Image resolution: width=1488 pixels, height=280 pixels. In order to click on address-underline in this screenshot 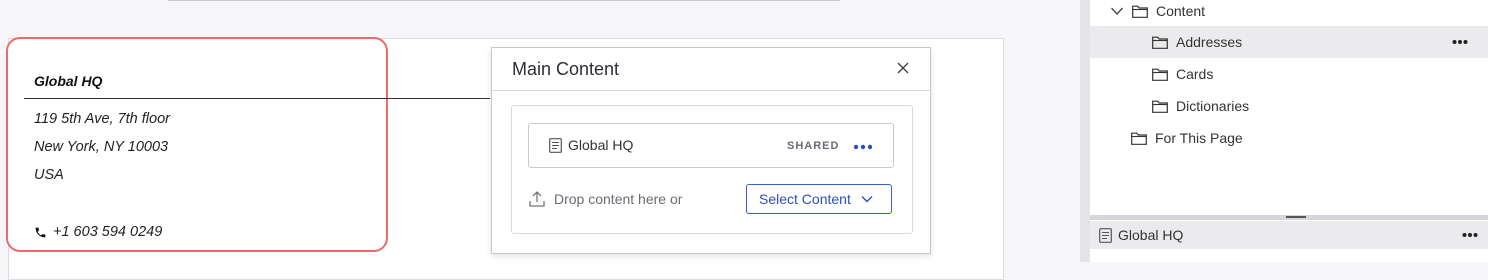, I will do `click(257, 98)`.